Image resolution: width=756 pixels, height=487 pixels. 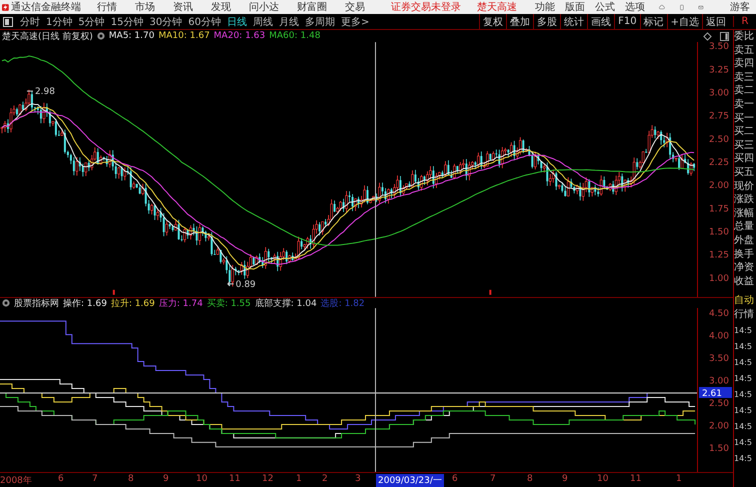 I want to click on date-label: 6, so click(x=61, y=479).